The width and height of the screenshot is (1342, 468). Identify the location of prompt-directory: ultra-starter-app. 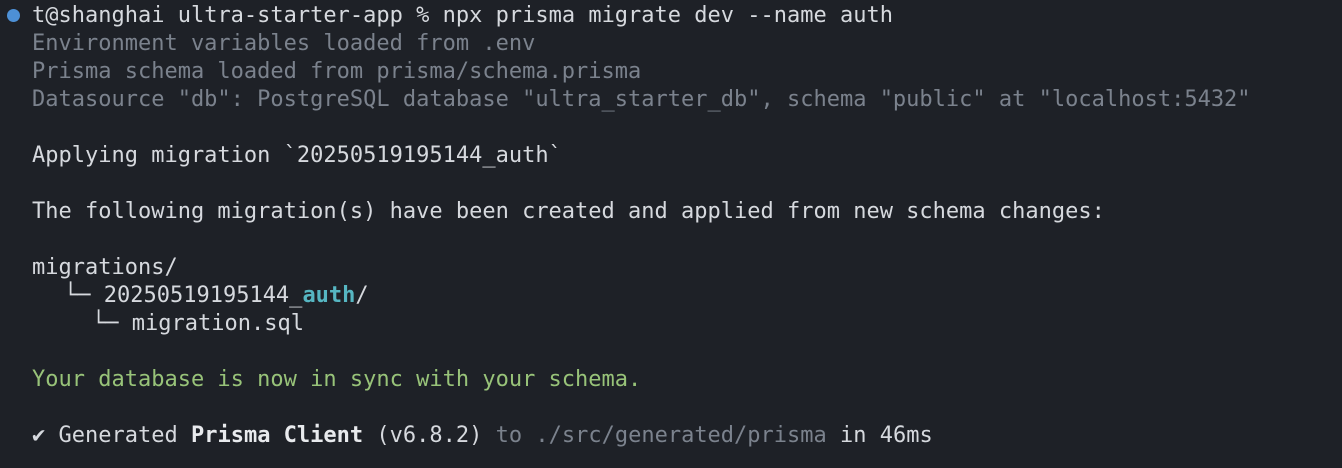
(290, 15).